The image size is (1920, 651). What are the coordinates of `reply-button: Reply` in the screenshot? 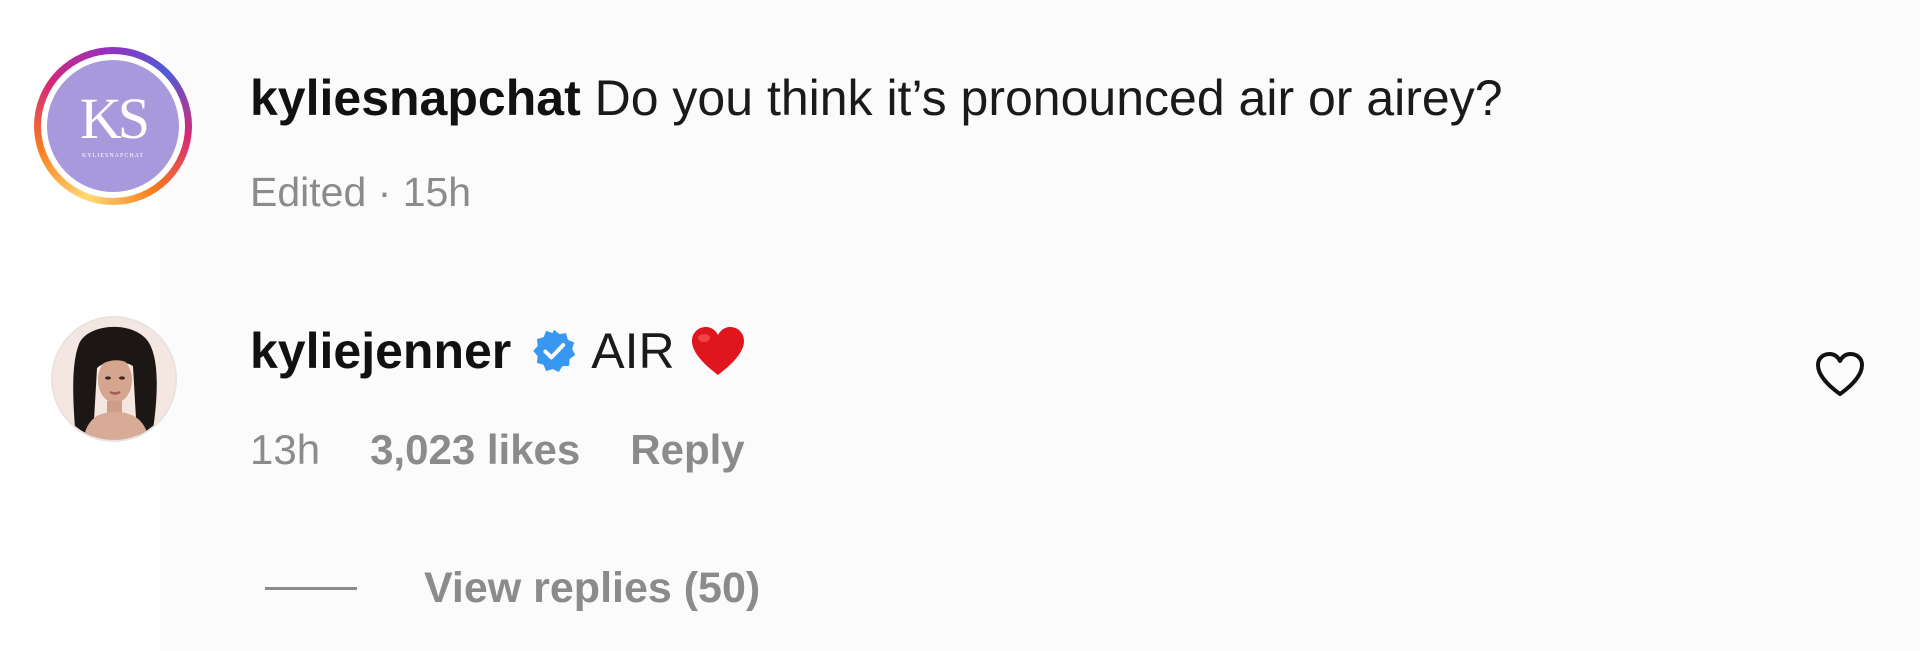 It's located at (687, 450).